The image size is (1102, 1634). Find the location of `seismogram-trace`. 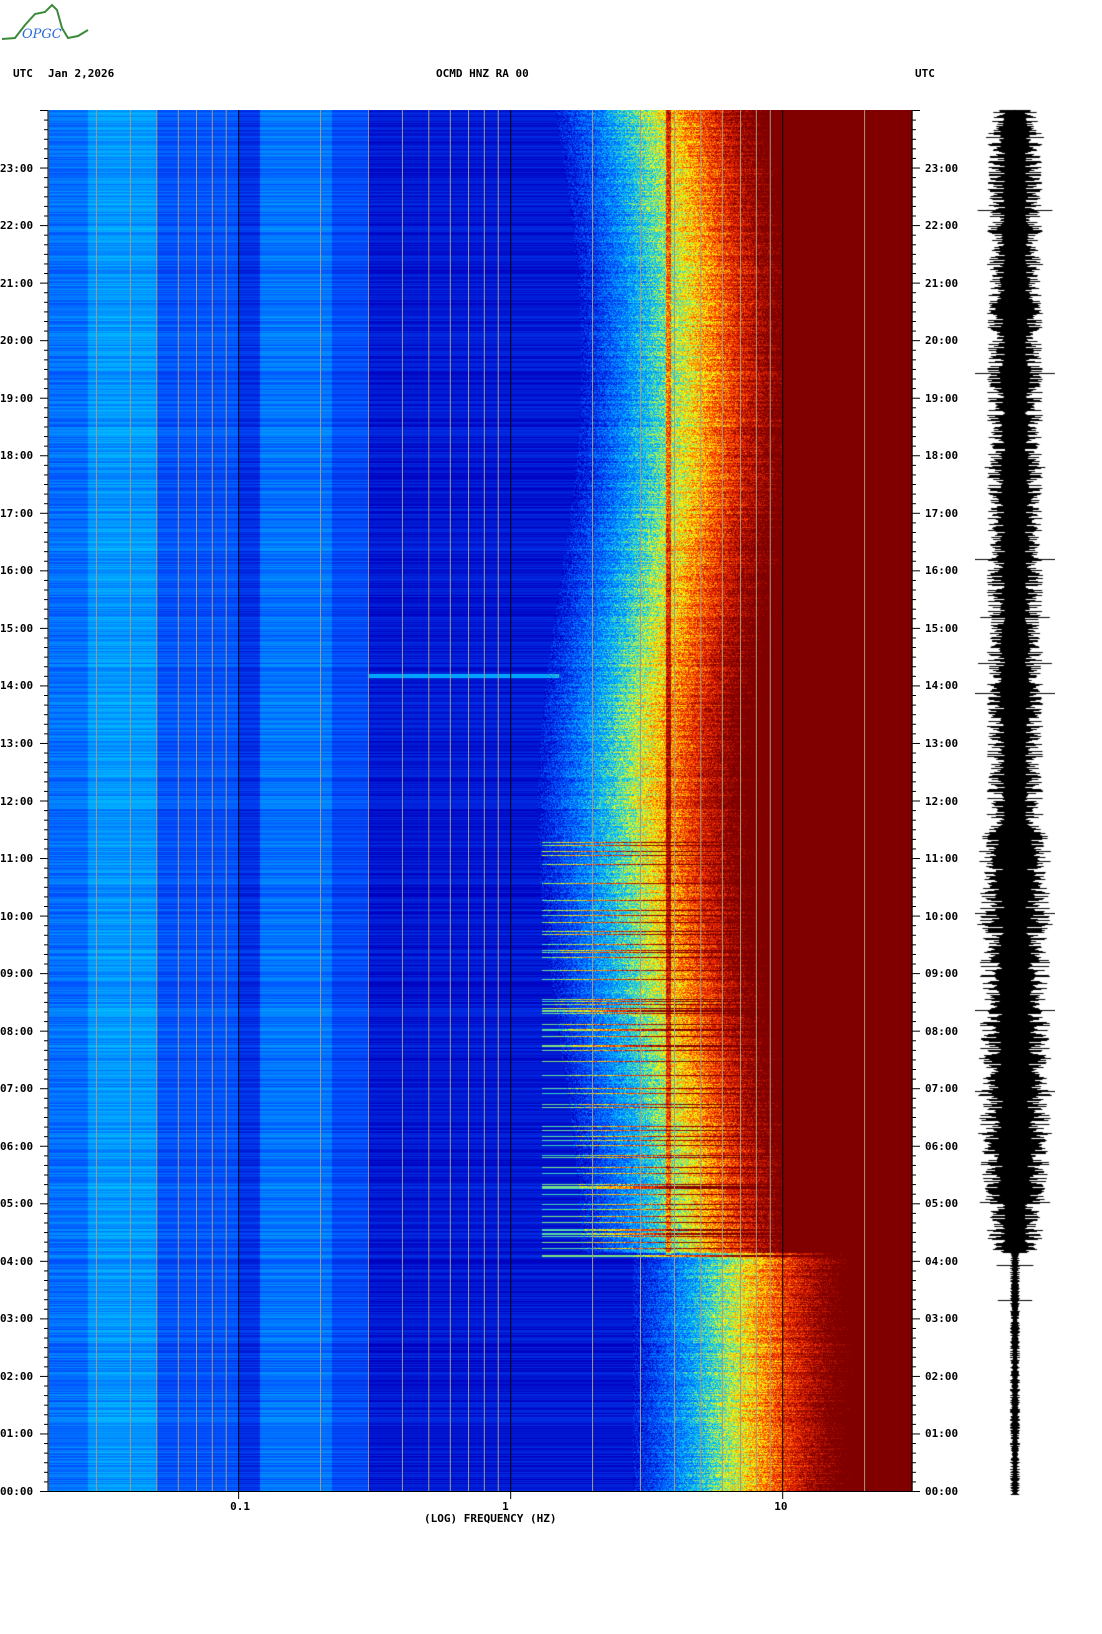

seismogram-trace is located at coordinates (1015, 802).